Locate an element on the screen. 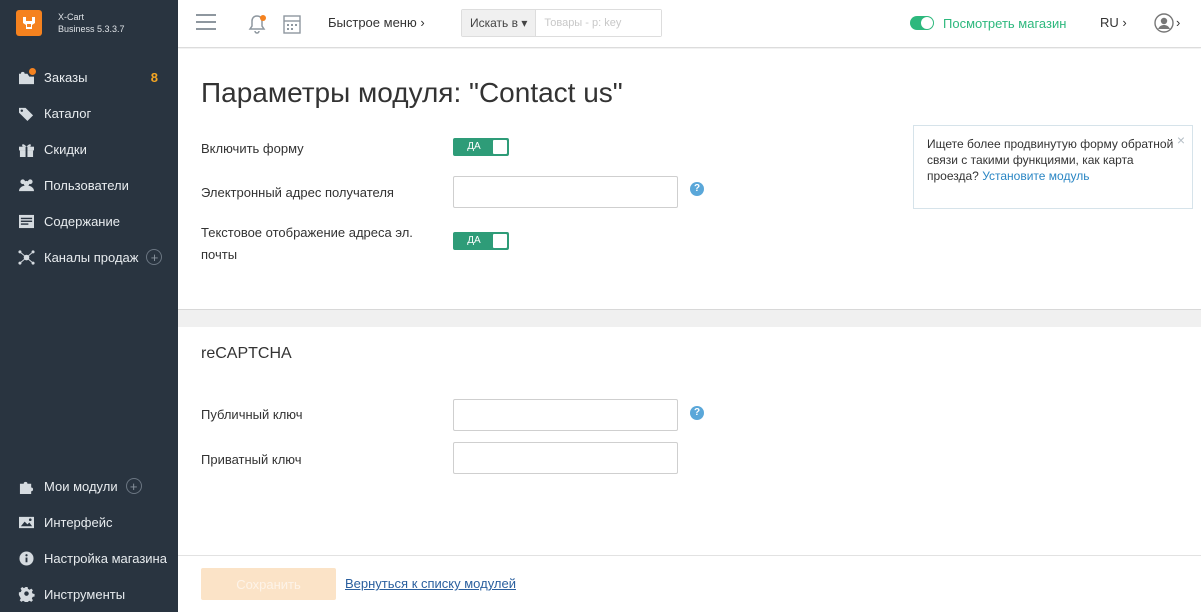 The width and height of the screenshot is (1201, 612). sidebar-item-label: Инструменты is located at coordinates (85, 594).